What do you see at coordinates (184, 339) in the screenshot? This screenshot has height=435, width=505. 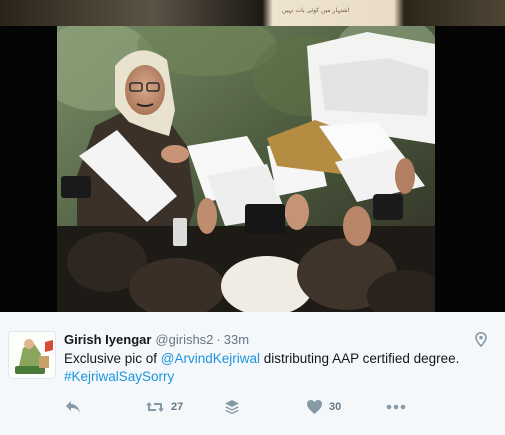 I see `username: @girishs2` at bounding box center [184, 339].